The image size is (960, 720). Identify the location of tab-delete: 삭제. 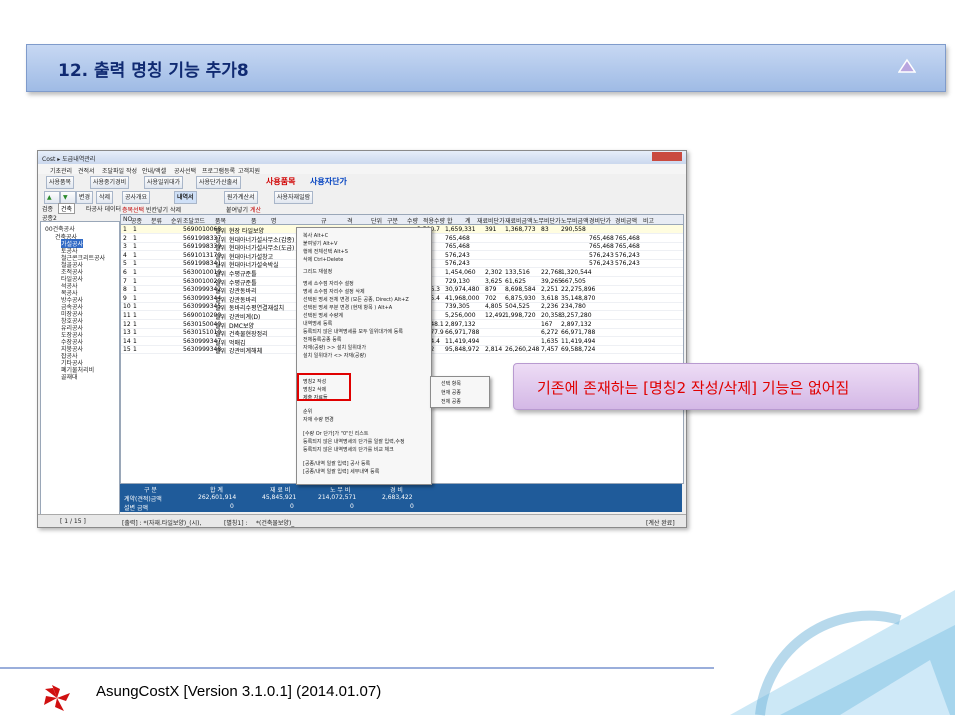
(175, 209).